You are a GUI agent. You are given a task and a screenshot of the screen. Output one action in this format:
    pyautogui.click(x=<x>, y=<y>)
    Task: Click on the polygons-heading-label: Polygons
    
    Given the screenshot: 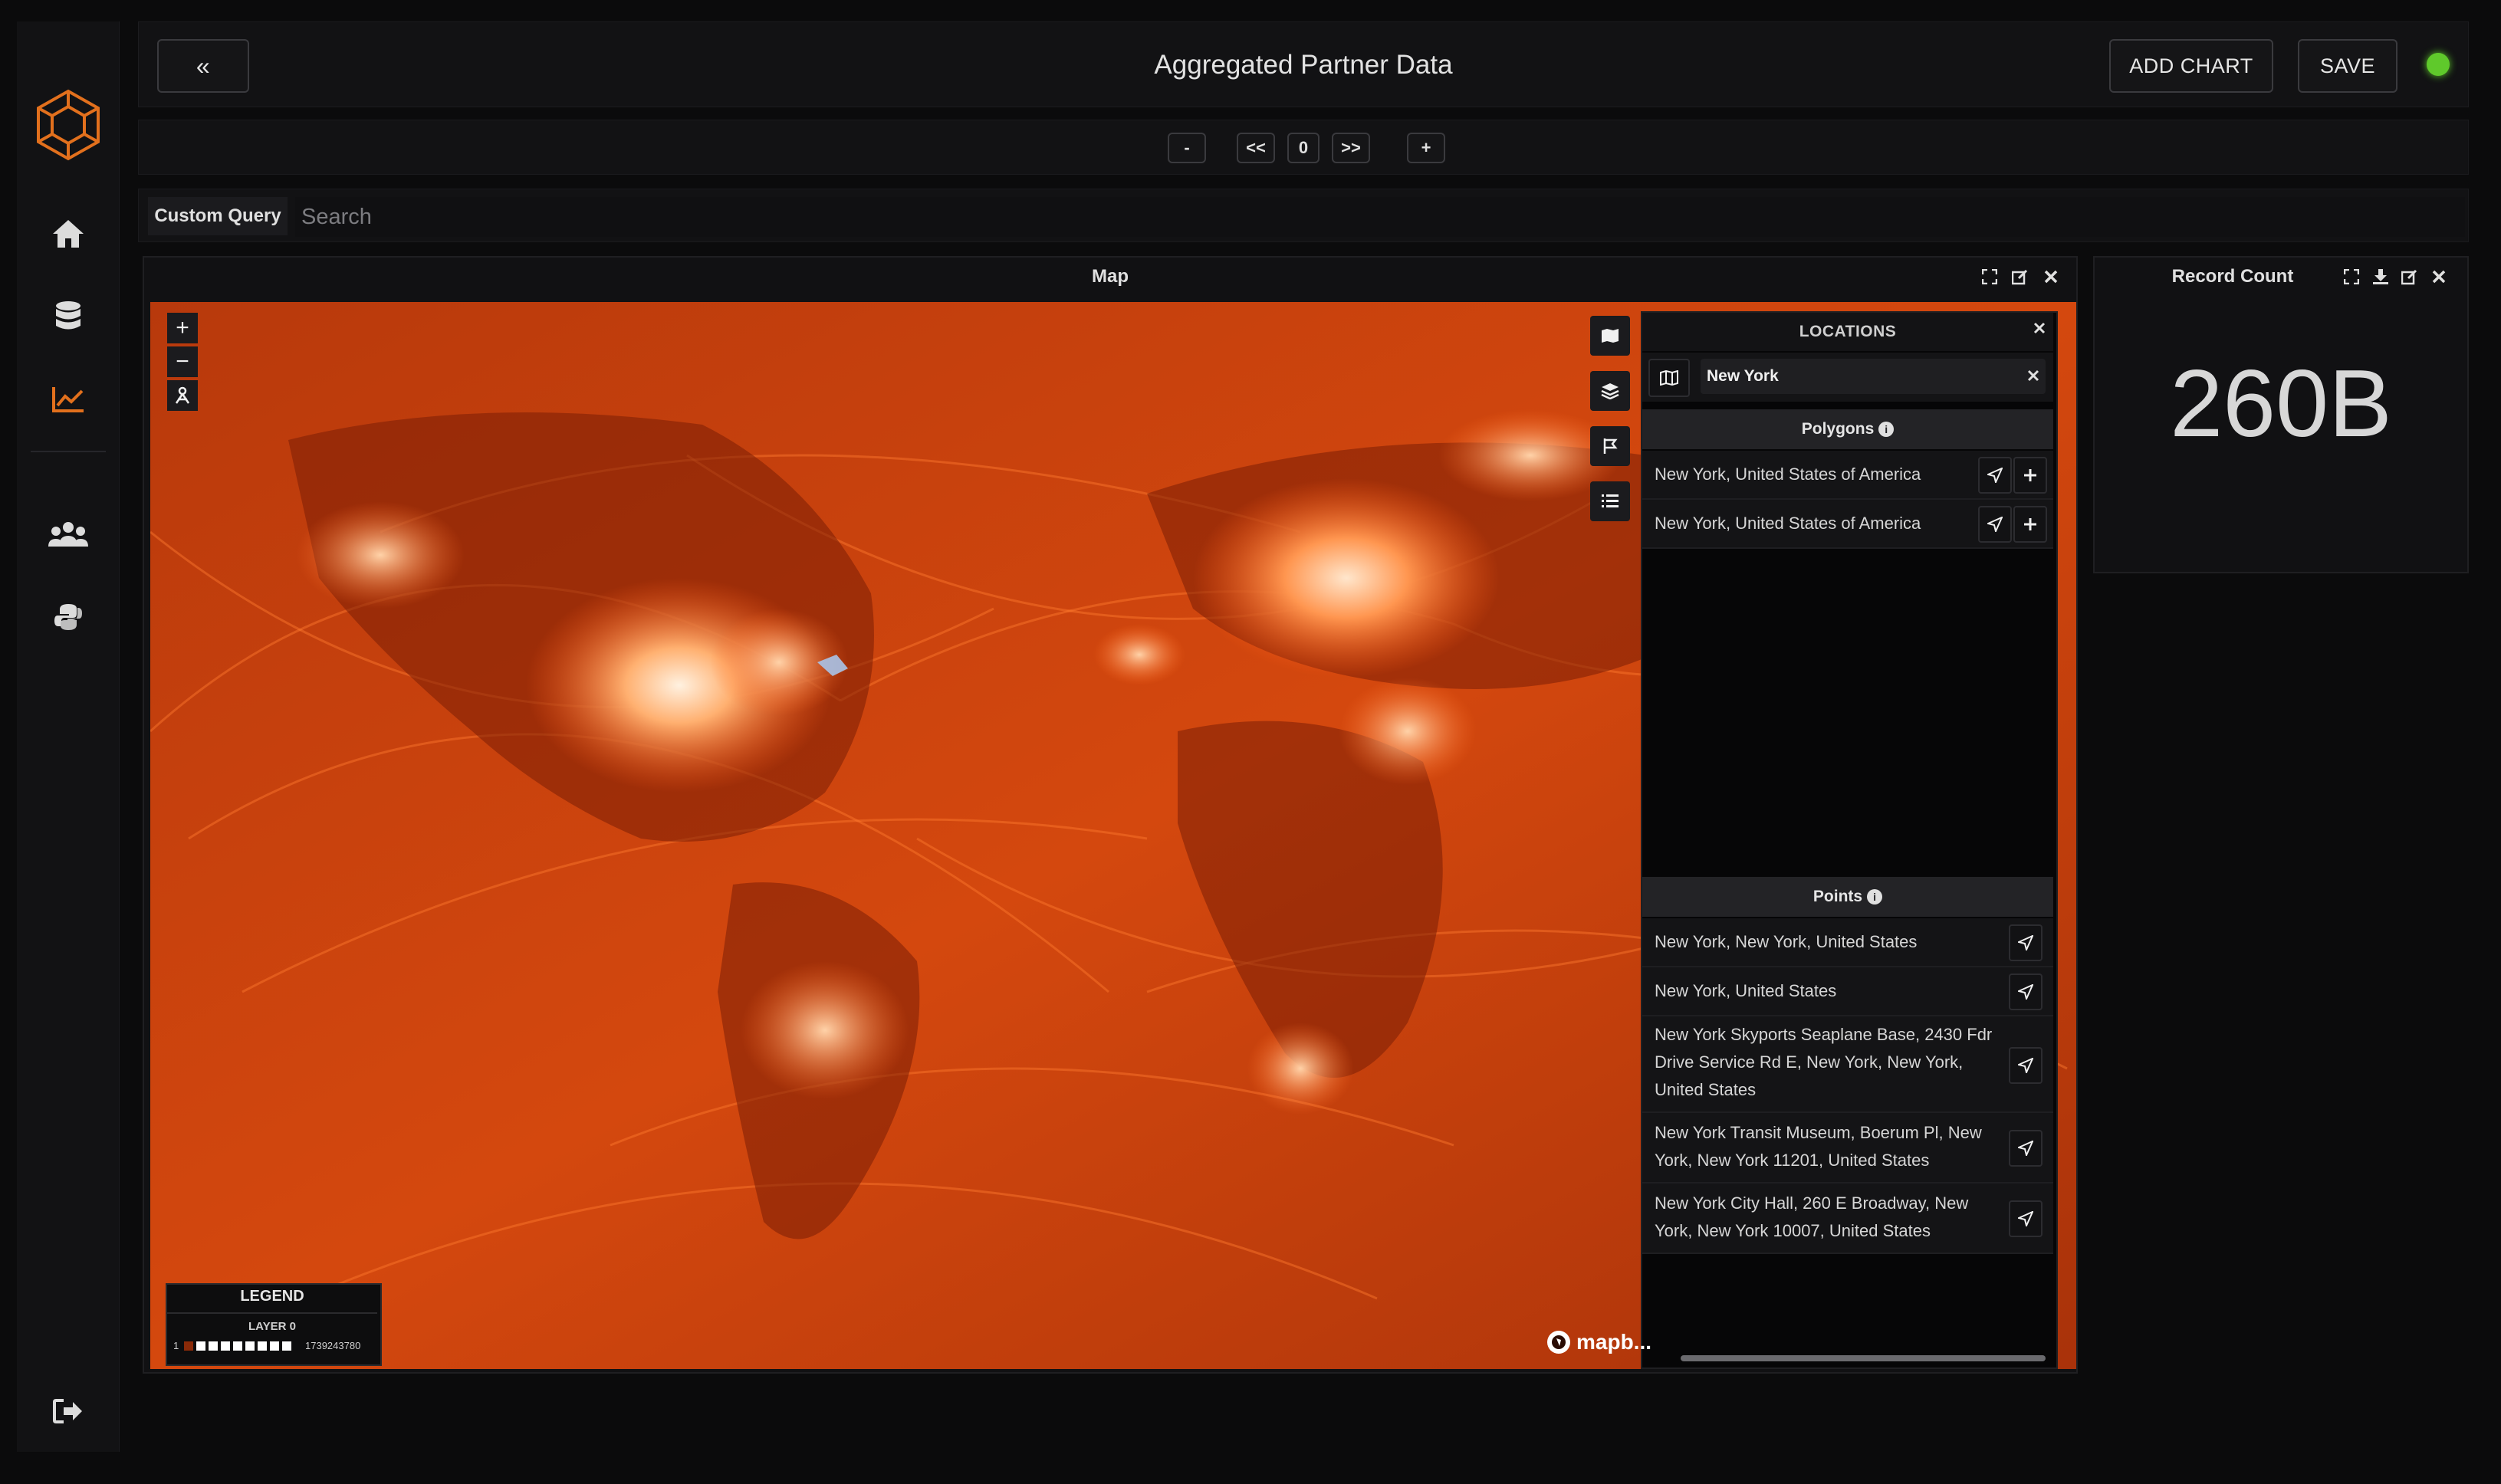 What is the action you would take?
    pyautogui.click(x=1838, y=429)
    